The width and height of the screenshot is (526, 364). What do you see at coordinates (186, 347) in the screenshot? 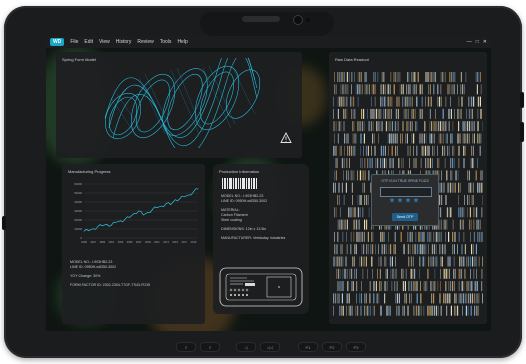
I see `hw-menu-button-1: ≡` at bounding box center [186, 347].